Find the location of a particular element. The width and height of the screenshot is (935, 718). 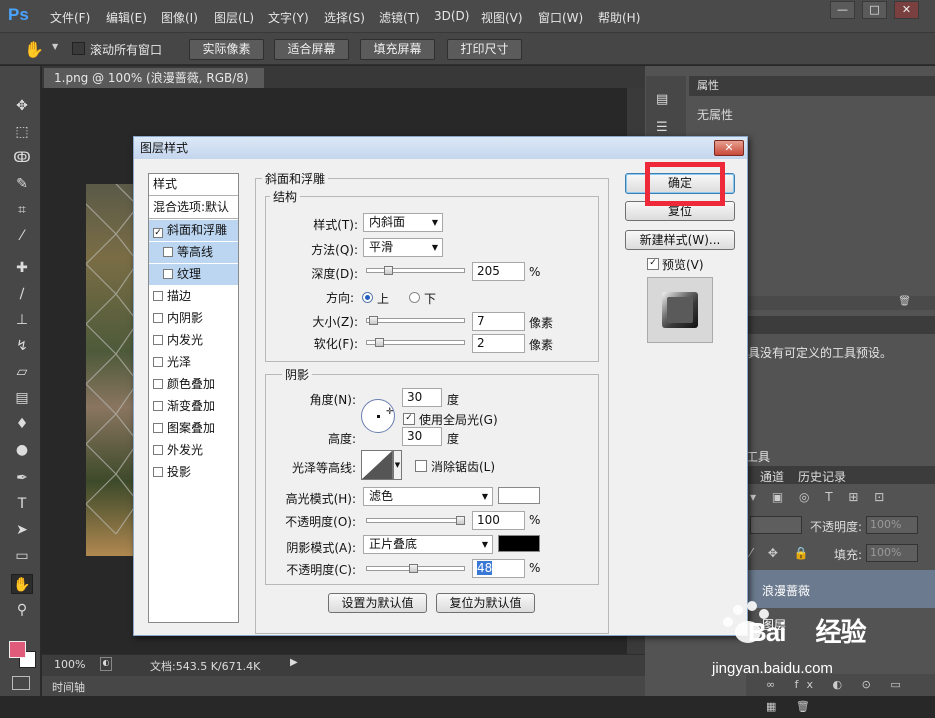

style-item: 光泽 is located at coordinates (193, 362).